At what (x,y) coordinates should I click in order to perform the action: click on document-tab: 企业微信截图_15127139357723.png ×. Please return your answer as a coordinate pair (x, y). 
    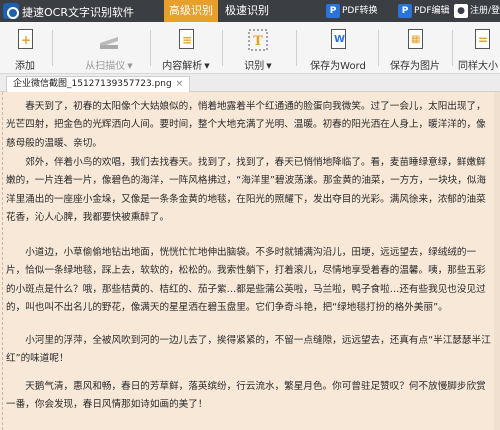
    Looking at the image, I should click on (98, 84).